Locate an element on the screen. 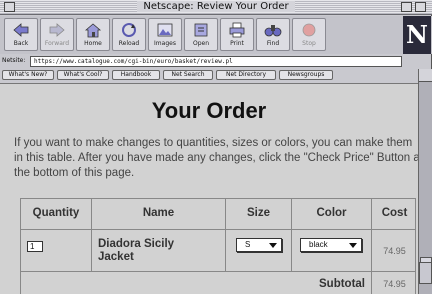 Image resolution: width=432 pixels, height=294 pixels. item-name: Diadora Sicily Jacket is located at coordinates (136, 250).